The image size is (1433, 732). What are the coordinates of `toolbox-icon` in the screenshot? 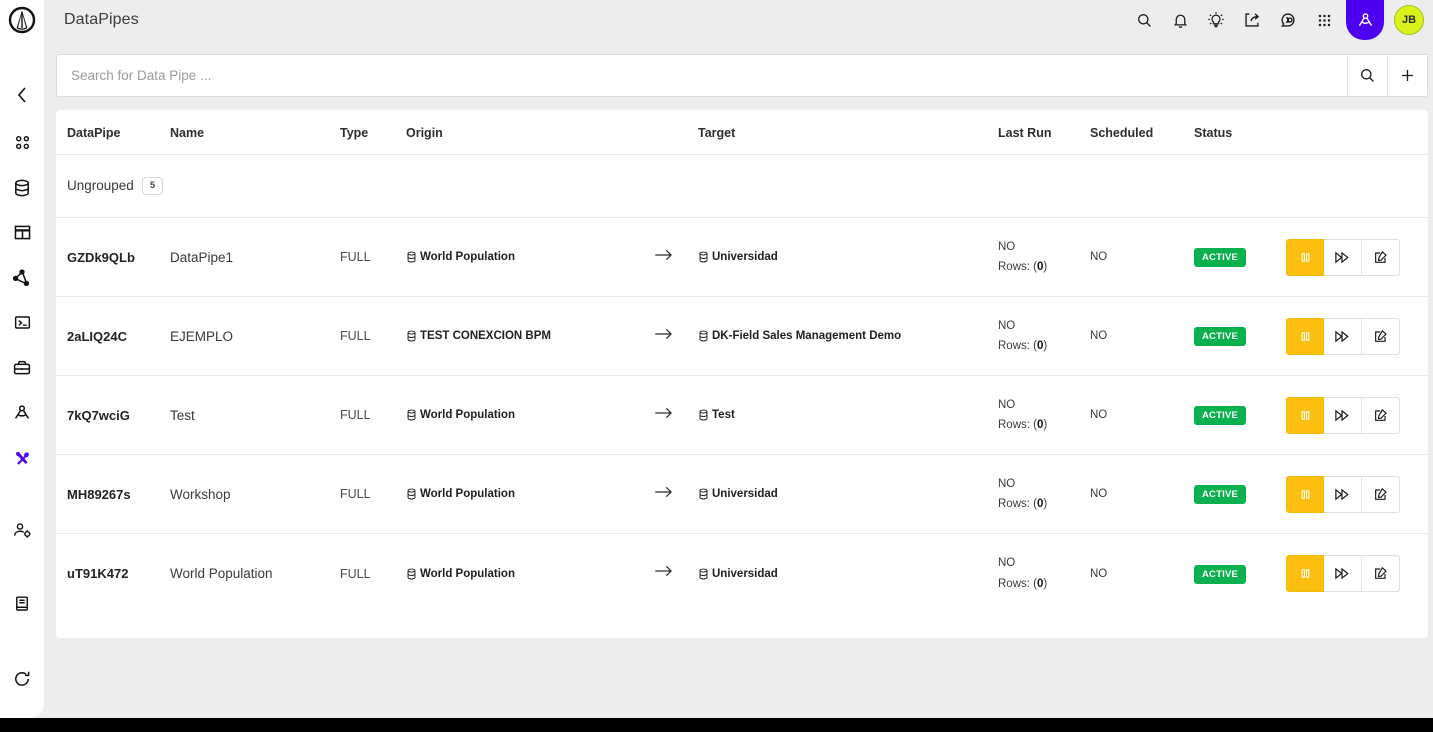 It's located at (22, 367).